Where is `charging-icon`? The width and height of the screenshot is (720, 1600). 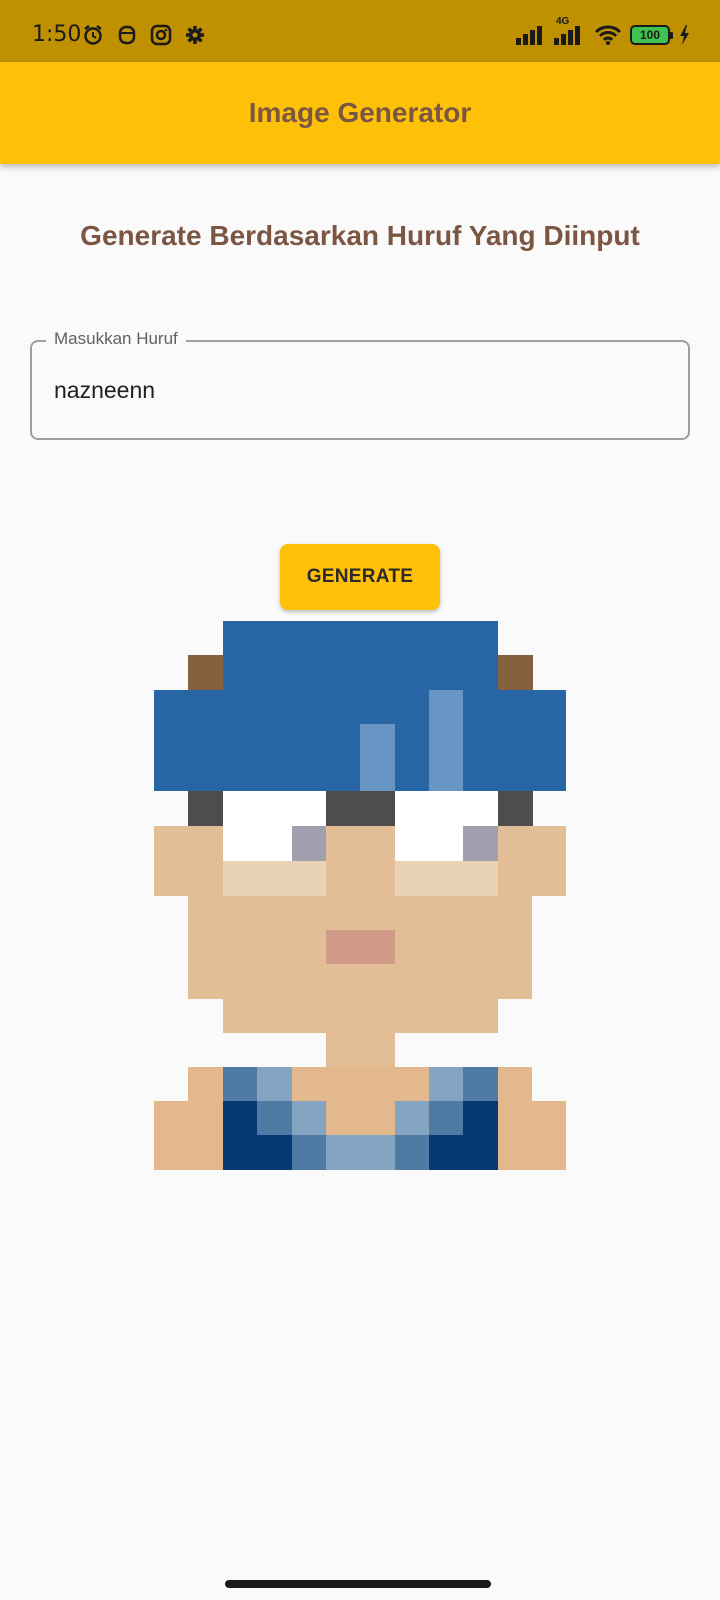 charging-icon is located at coordinates (684, 35).